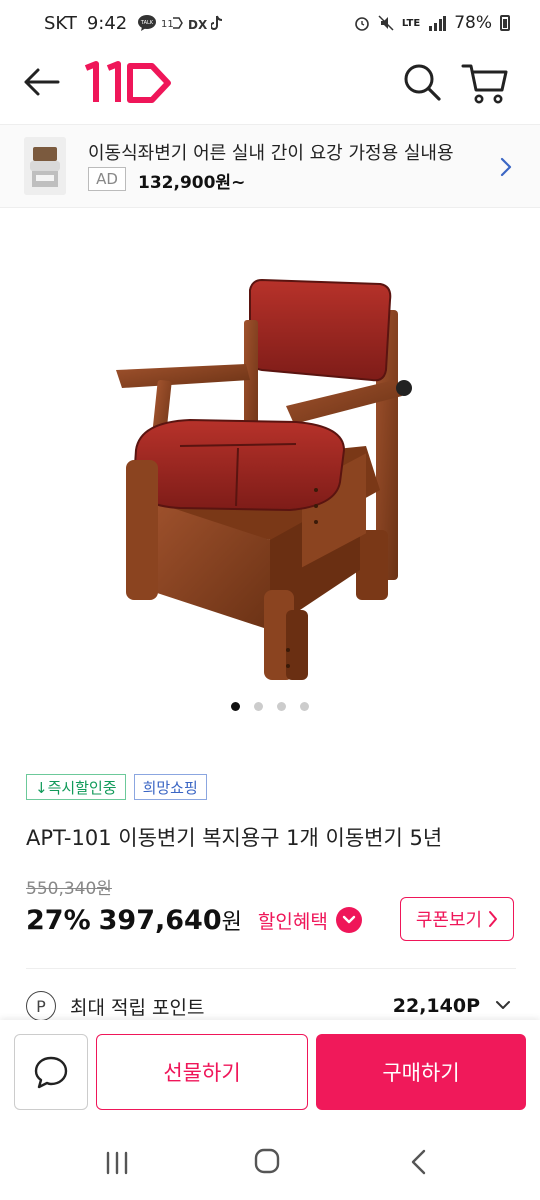 The image size is (540, 1200). I want to click on 11st-icon: 11, so click(172, 23).